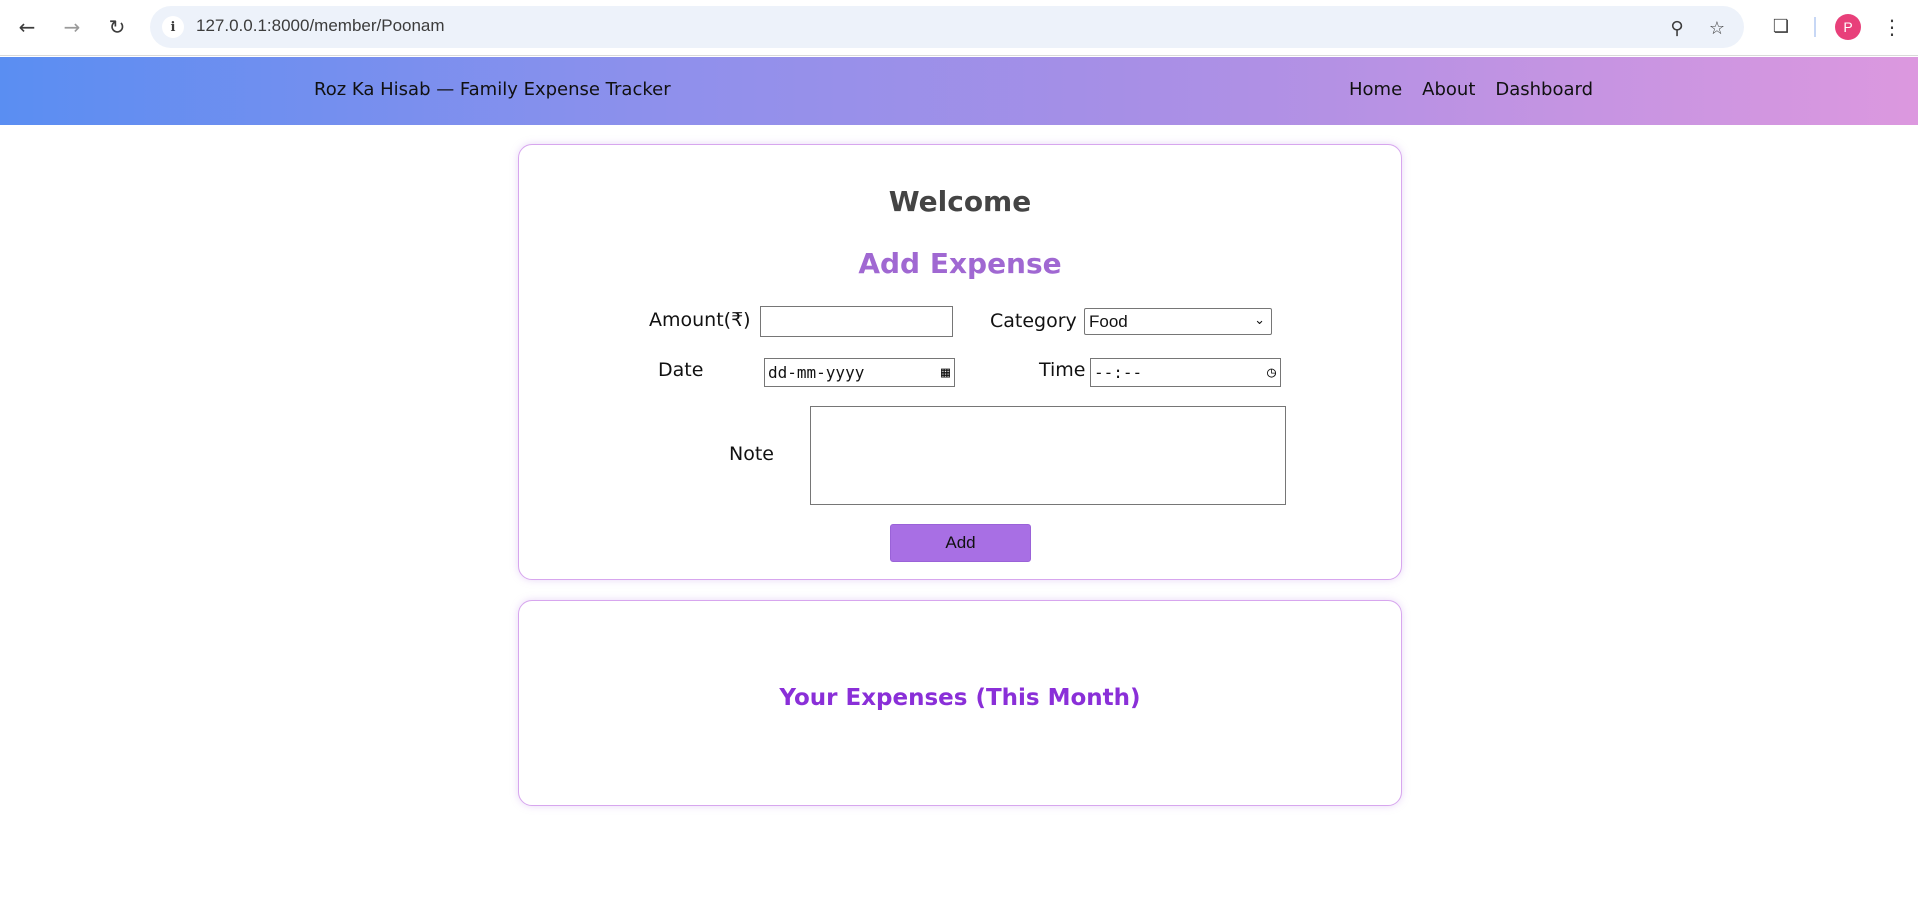 This screenshot has height=902, width=1918. Describe the element at coordinates (1062, 370) in the screenshot. I see `time-label: Time` at that location.